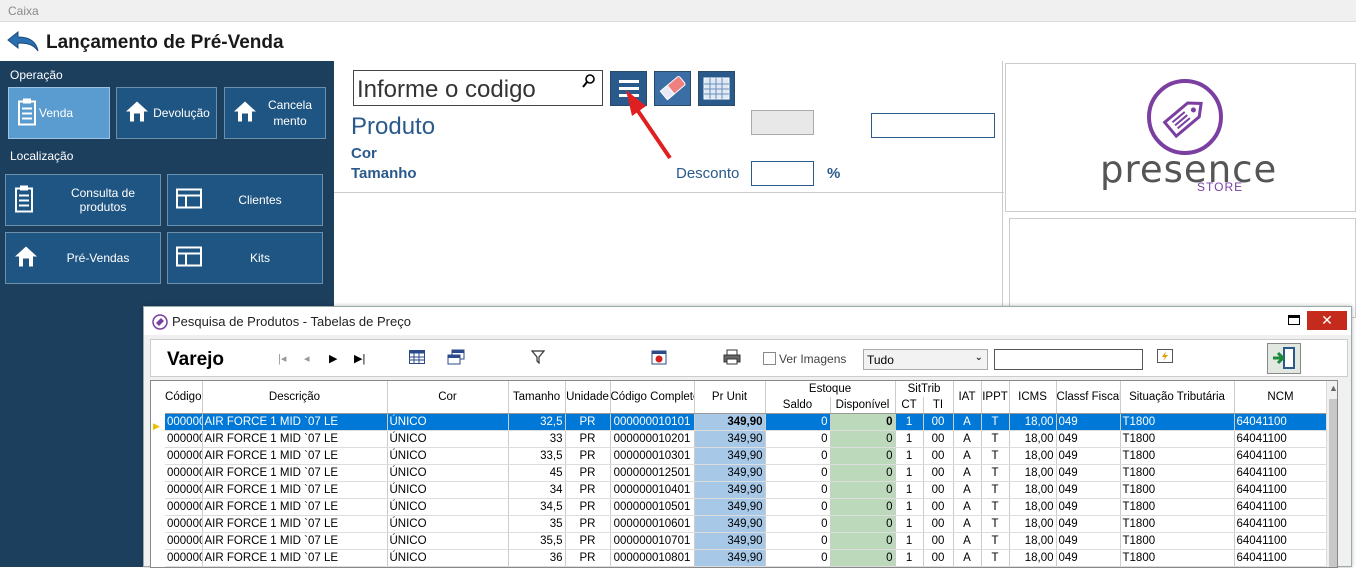 This screenshot has height=568, width=1356. What do you see at coordinates (863, 456) in the screenshot?
I see `cell-disponivel: 0` at bounding box center [863, 456].